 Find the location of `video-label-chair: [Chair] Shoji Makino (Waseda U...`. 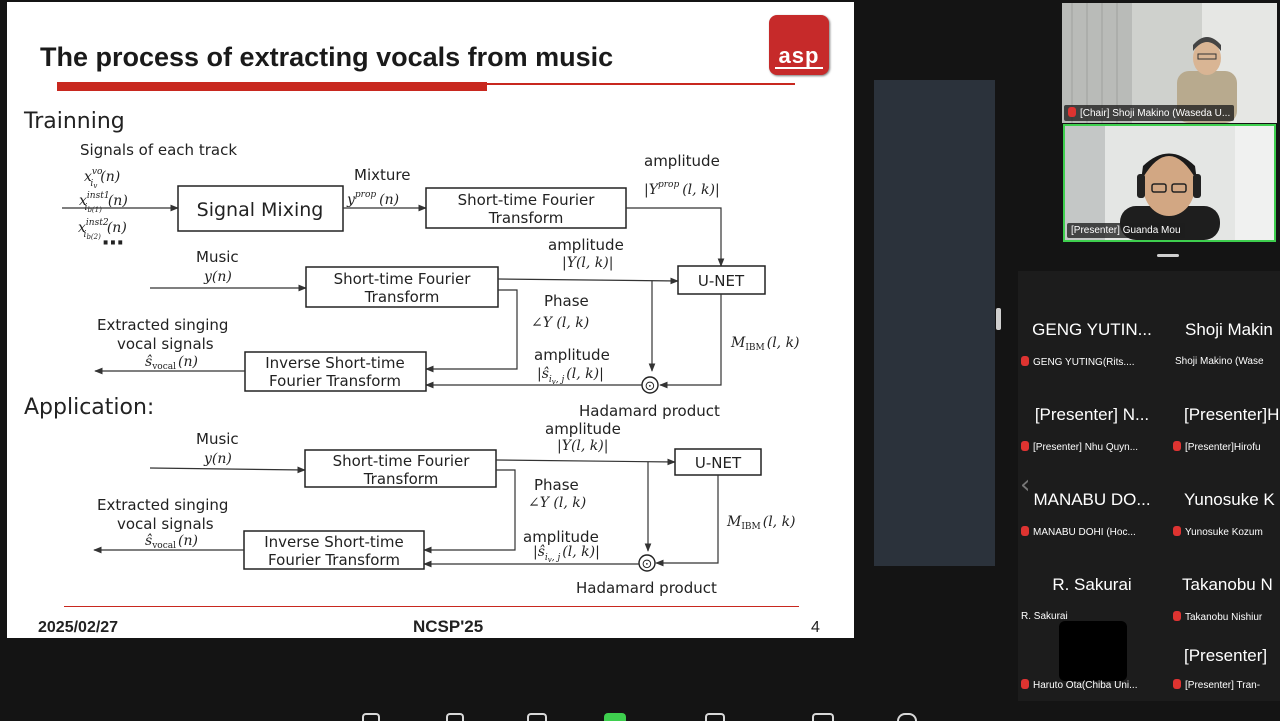

video-label-chair: [Chair] Shoji Makino (Waseda U... is located at coordinates (1149, 113).